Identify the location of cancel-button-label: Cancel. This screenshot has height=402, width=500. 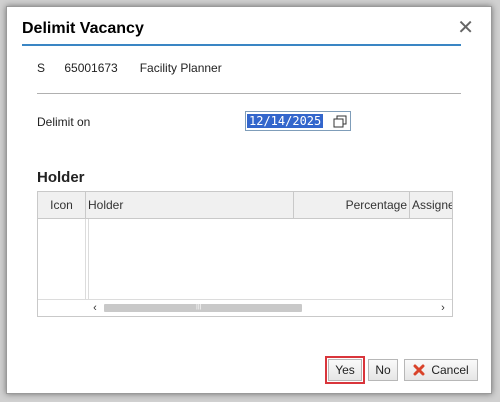
(450, 370).